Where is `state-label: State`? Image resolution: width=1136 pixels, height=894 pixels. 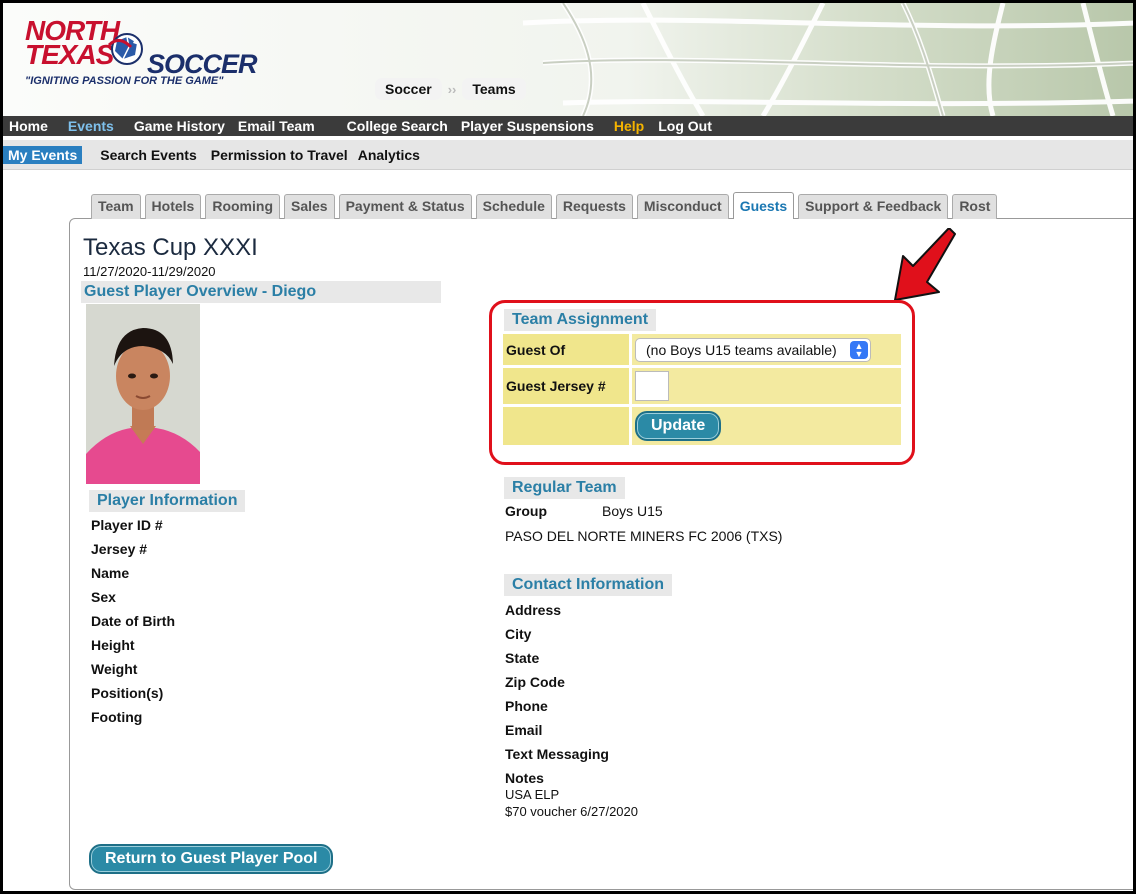 state-label: State is located at coordinates (522, 658).